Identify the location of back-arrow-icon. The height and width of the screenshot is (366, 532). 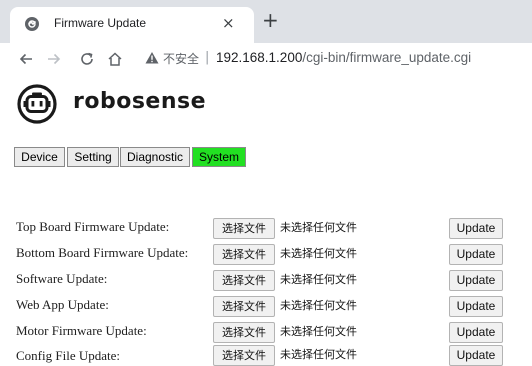
(26, 59).